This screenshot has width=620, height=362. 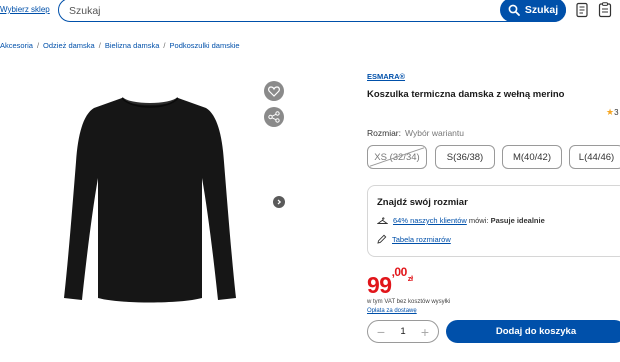 What do you see at coordinates (541, 10) in the screenshot?
I see `search-button-label: Szukaj` at bounding box center [541, 10].